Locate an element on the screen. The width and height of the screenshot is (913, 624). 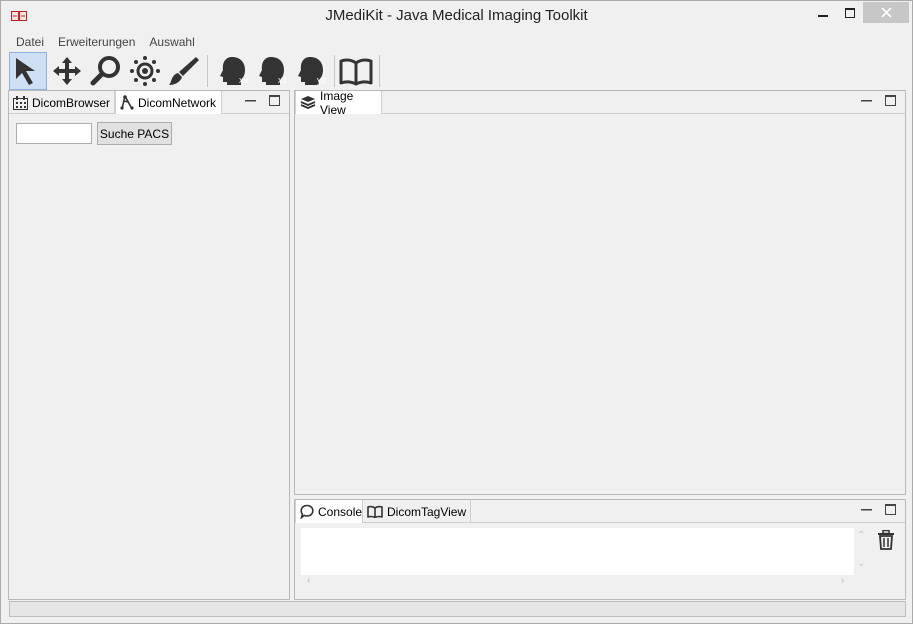
menu-bar: Datei Erweiterungen Auswahl is located at coordinates (457, 41).